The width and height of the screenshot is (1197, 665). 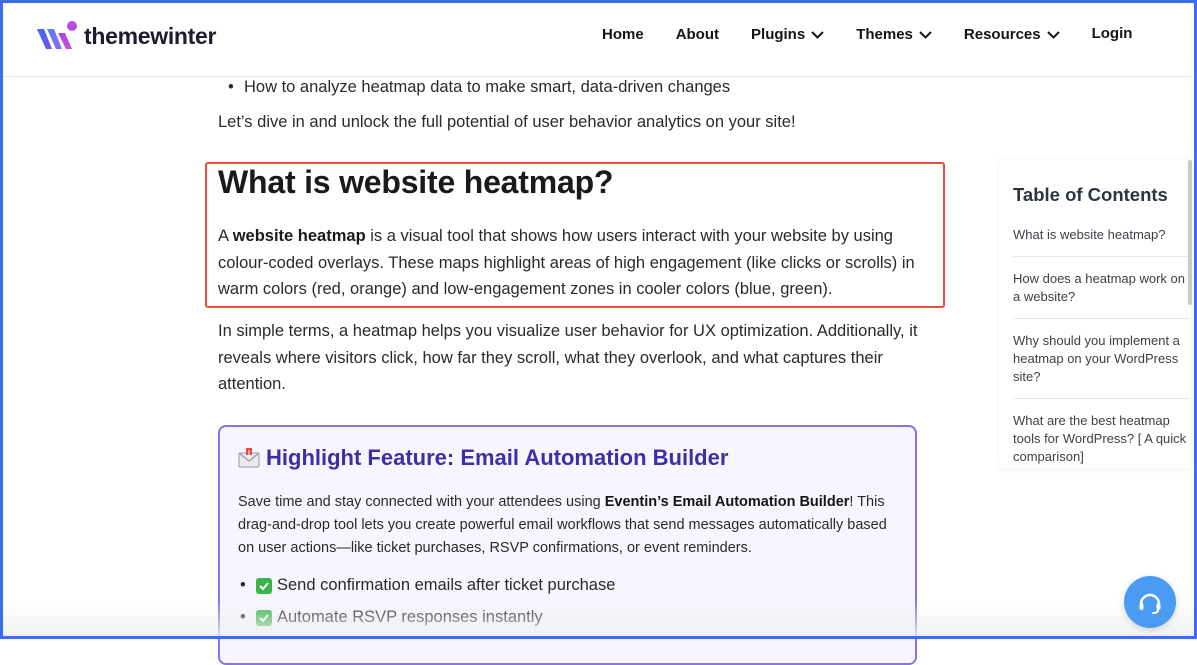 What do you see at coordinates (884, 34) in the screenshot?
I see `nav-themes-label: Themes` at bounding box center [884, 34].